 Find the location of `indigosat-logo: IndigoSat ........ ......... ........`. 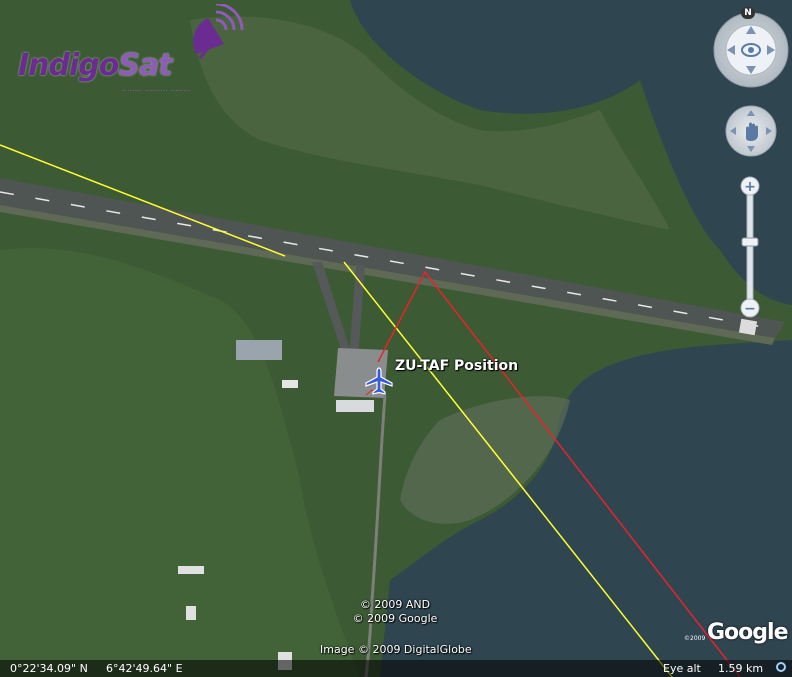

indigosat-logo: IndigoSat ........ ......... ........ is located at coordinates (128, 49).